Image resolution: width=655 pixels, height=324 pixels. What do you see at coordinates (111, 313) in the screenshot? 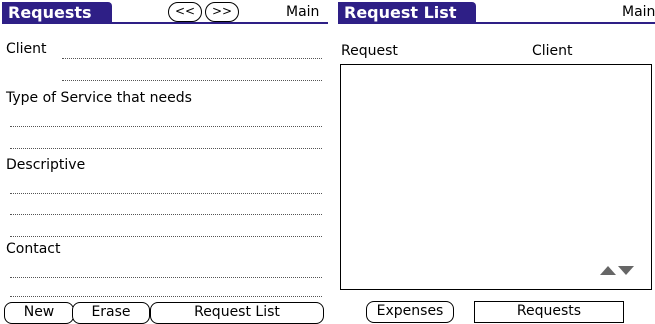
I see `erase-button: Erase` at bounding box center [111, 313].